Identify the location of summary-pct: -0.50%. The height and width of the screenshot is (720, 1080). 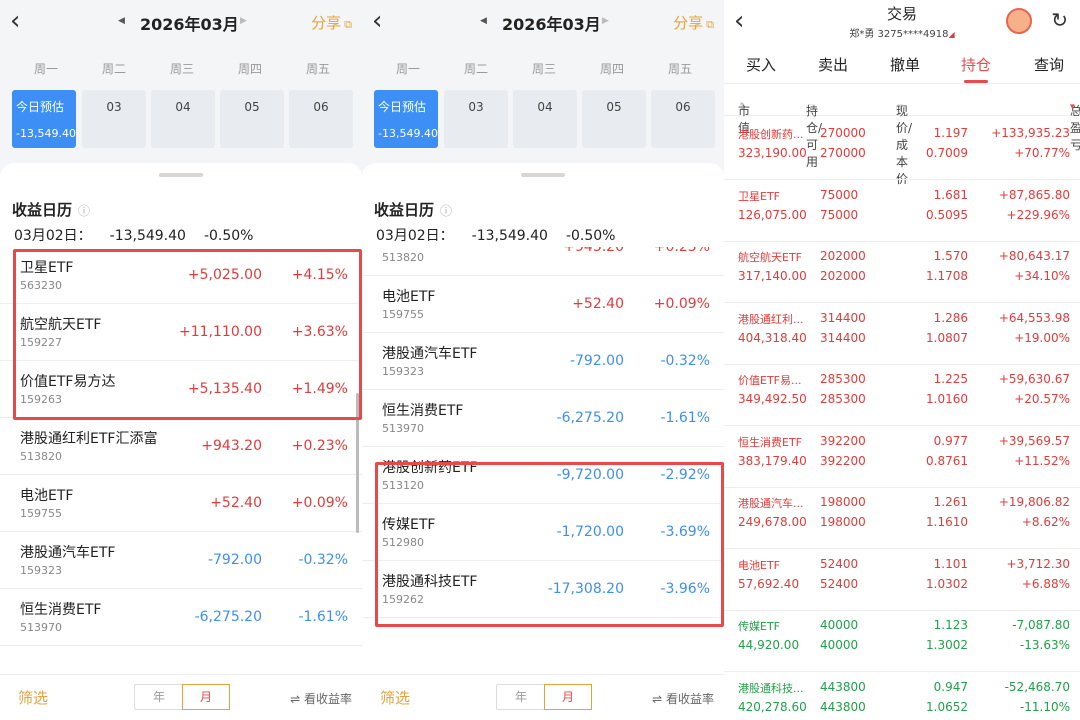
(590, 236).